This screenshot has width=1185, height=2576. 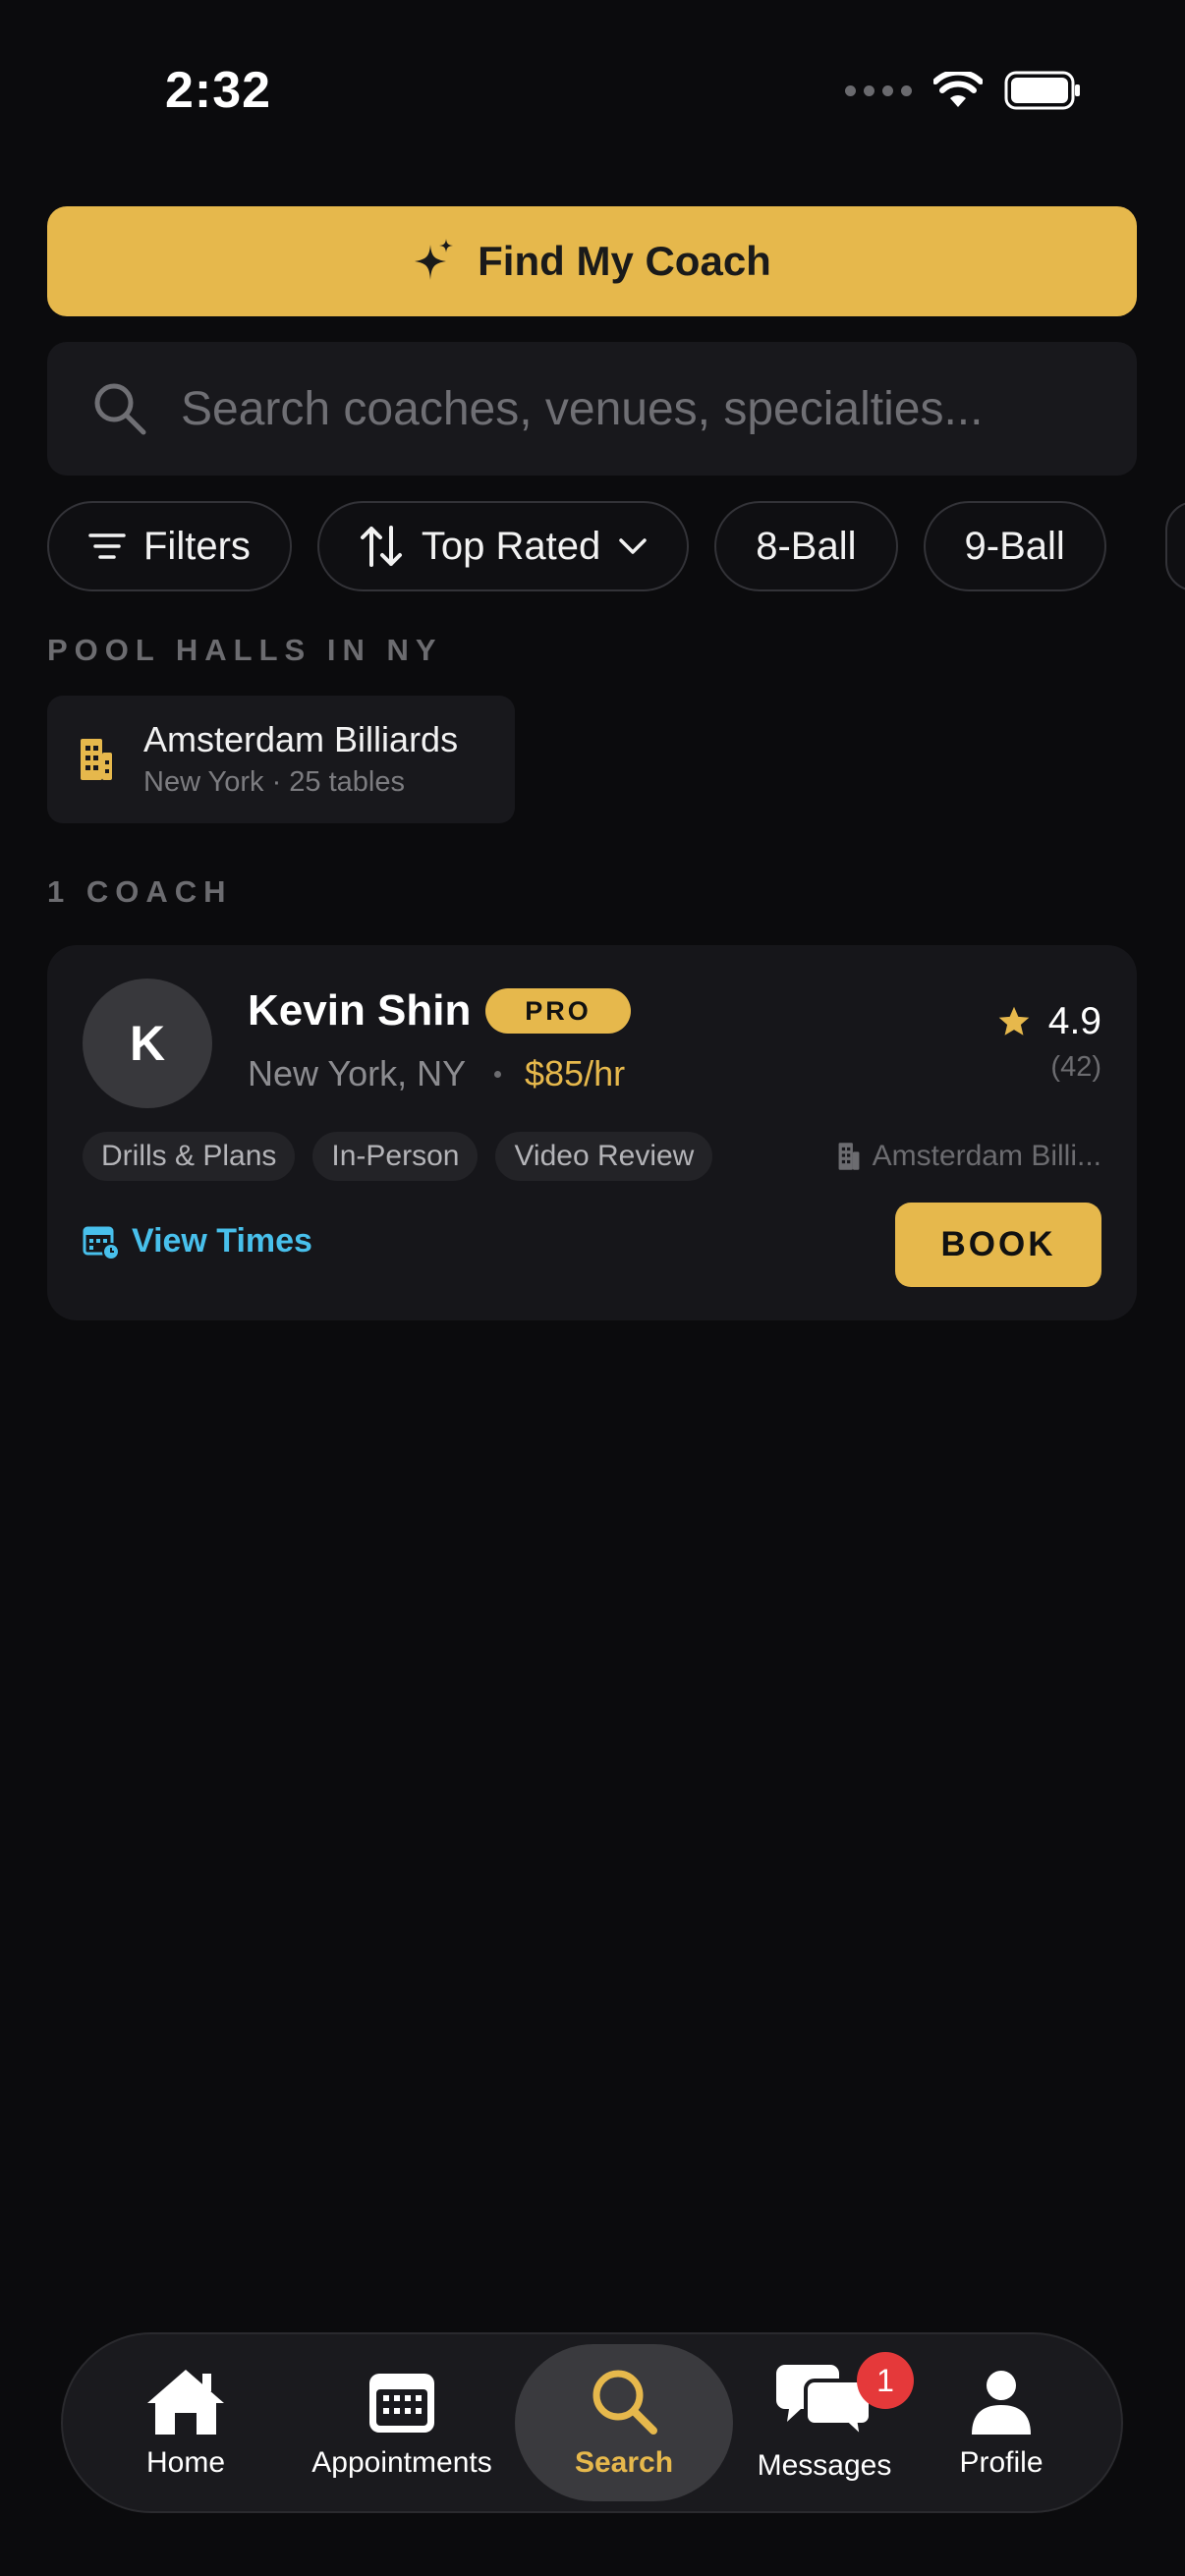 What do you see at coordinates (435, 259) in the screenshot?
I see `sparkles-icon` at bounding box center [435, 259].